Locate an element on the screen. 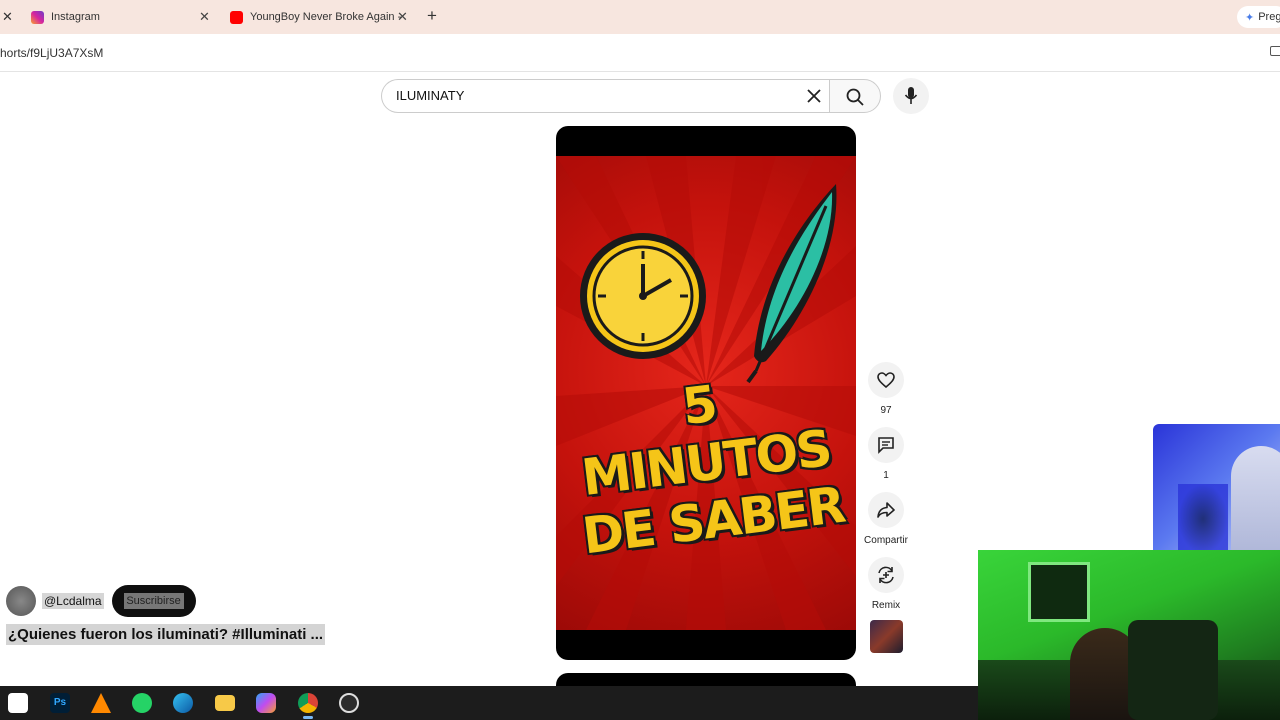  remix-icon is located at coordinates (886, 575).